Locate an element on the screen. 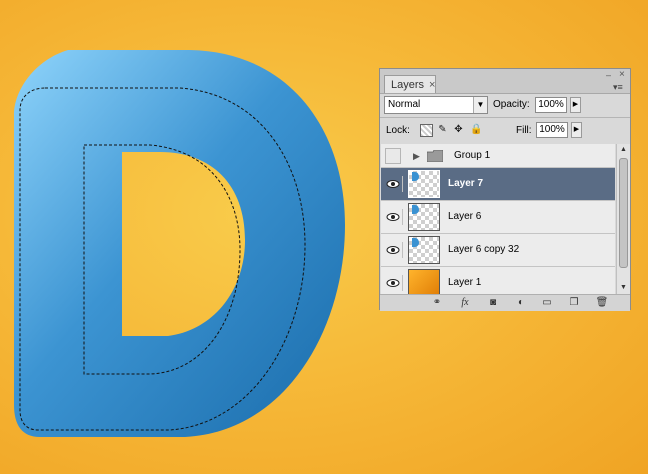 Image resolution: width=648 pixels, height=474 pixels. layer-row-layer-7: Layer 7 is located at coordinates (498, 184).